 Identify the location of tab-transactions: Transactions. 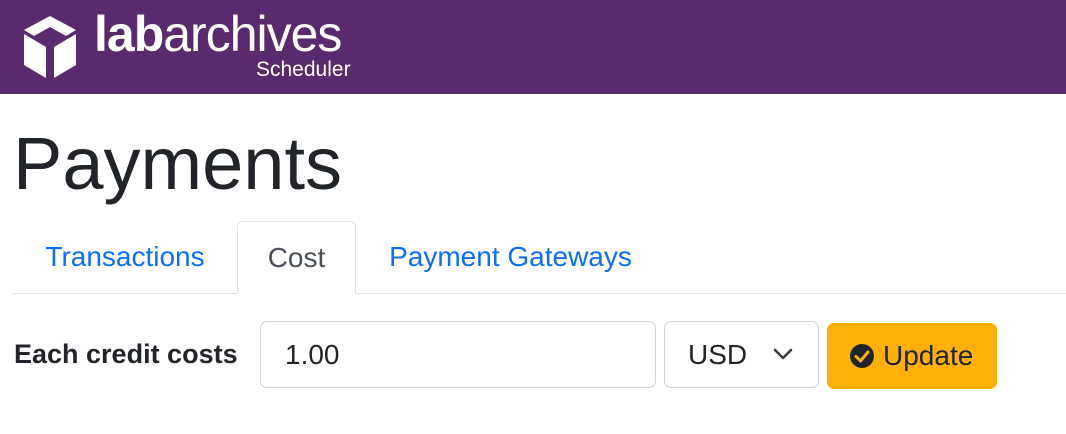
(125, 257).